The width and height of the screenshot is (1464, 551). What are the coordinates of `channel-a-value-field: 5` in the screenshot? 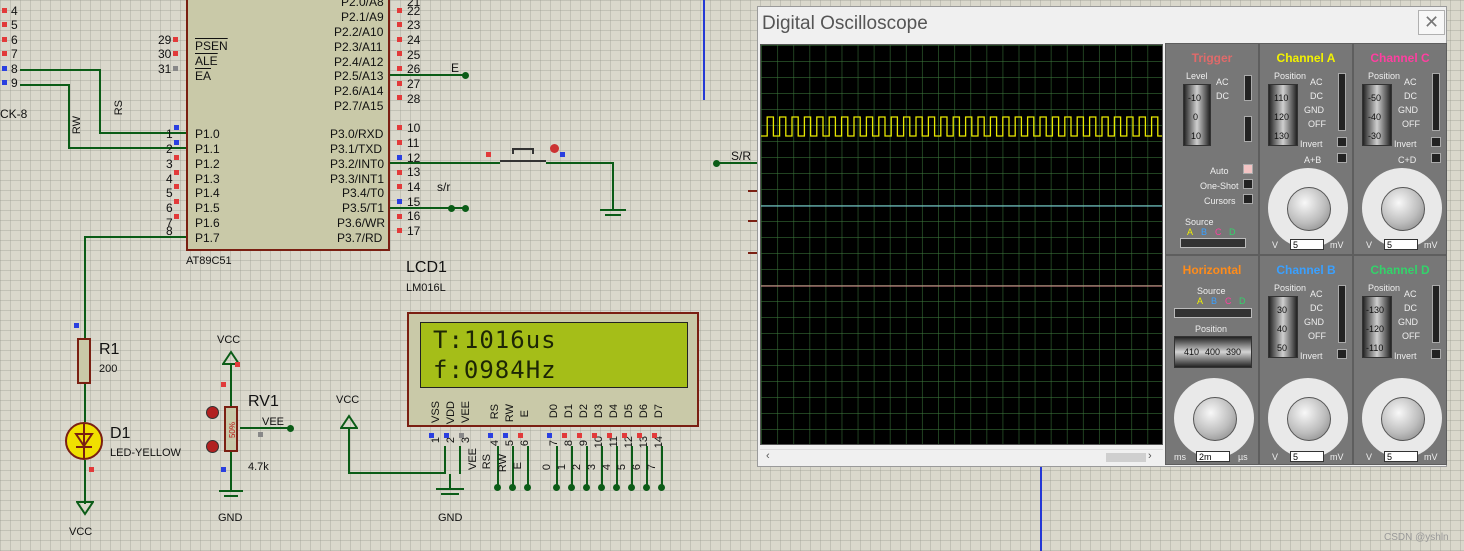 It's located at (1307, 244).